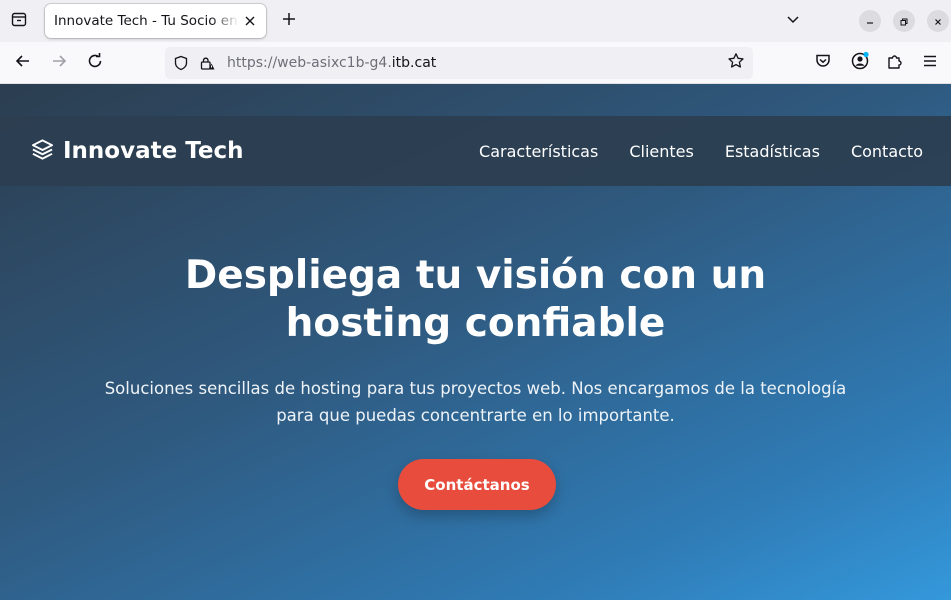 Image resolution: width=951 pixels, height=600 pixels. Describe the element at coordinates (459, 63) in the screenshot. I see `url-bar: https://web-asixc1b-g4.itb.cat` at that location.